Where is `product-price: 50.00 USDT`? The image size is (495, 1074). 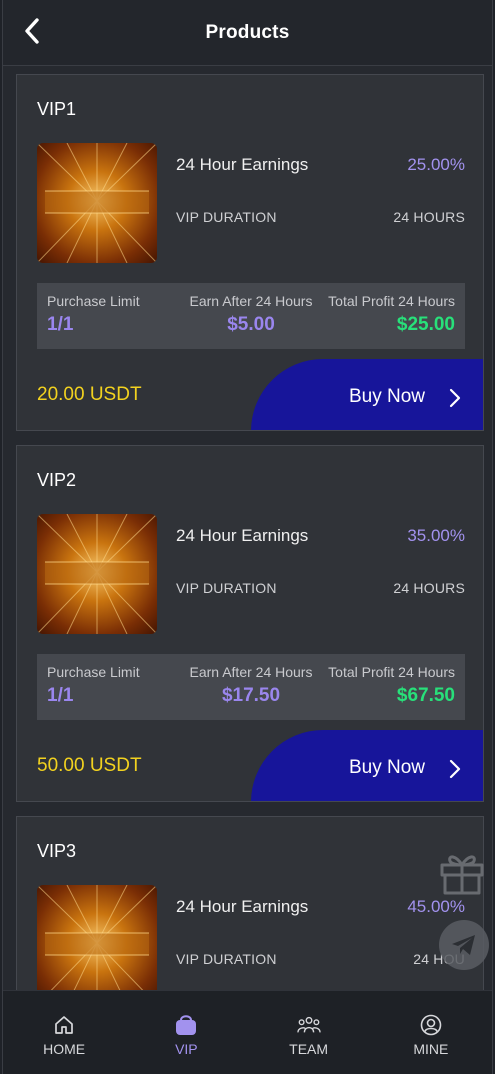 product-price: 50.00 USDT is located at coordinates (89, 765).